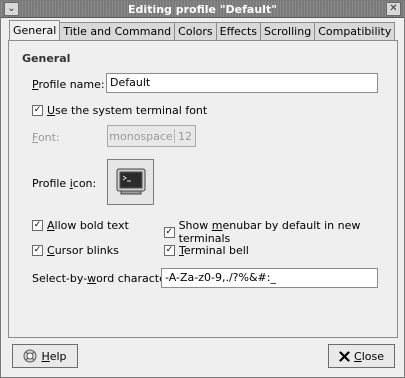 Image resolution: width=405 pixels, height=378 pixels. I want to click on word-chars-input: -A-Za-z0-9,./?%&#:_, so click(269, 278).